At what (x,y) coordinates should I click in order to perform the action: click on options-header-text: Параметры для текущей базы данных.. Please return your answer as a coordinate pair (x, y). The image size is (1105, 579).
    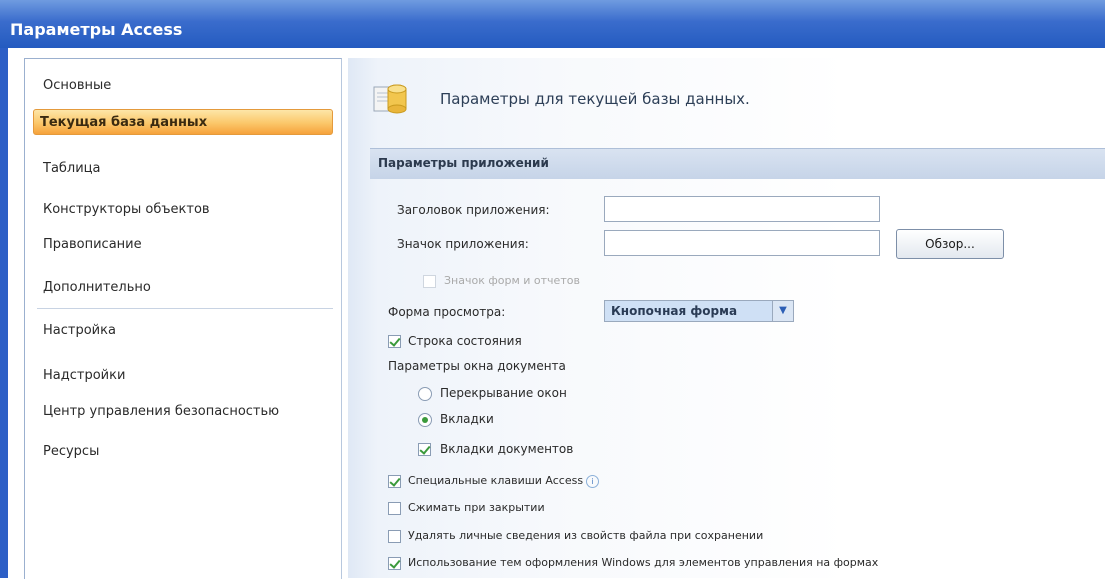
    Looking at the image, I should click on (595, 99).